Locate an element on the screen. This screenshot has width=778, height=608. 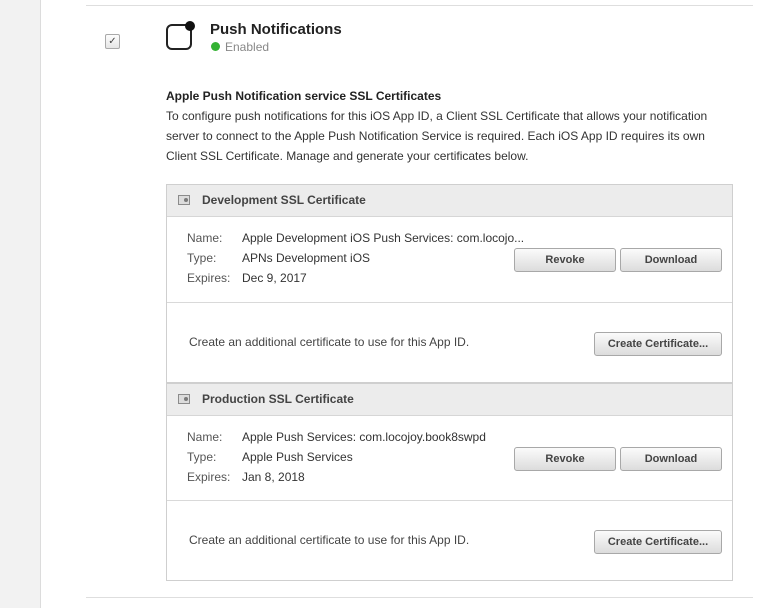
certificate-expires: Jan 8, 2018 is located at coordinates (273, 477).